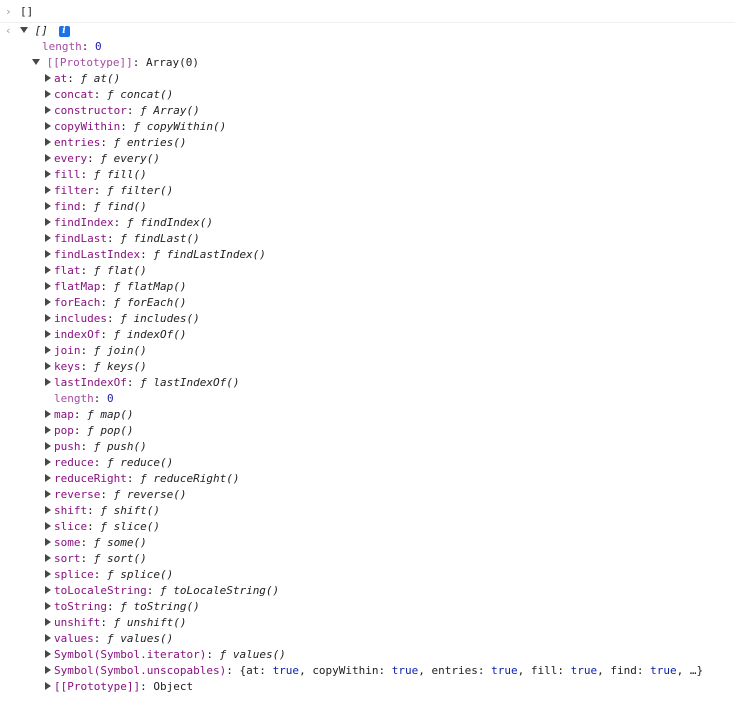  I want to click on member-value: splice(), so click(147, 574).